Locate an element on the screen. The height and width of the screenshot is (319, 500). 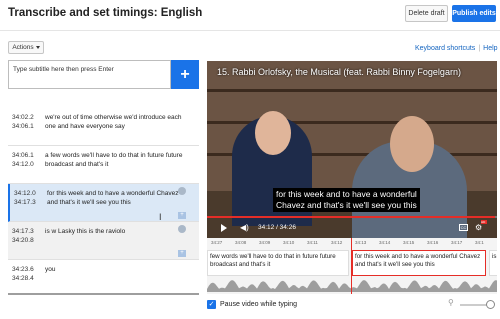
captions-icon: CC is located at coordinates (463, 227).